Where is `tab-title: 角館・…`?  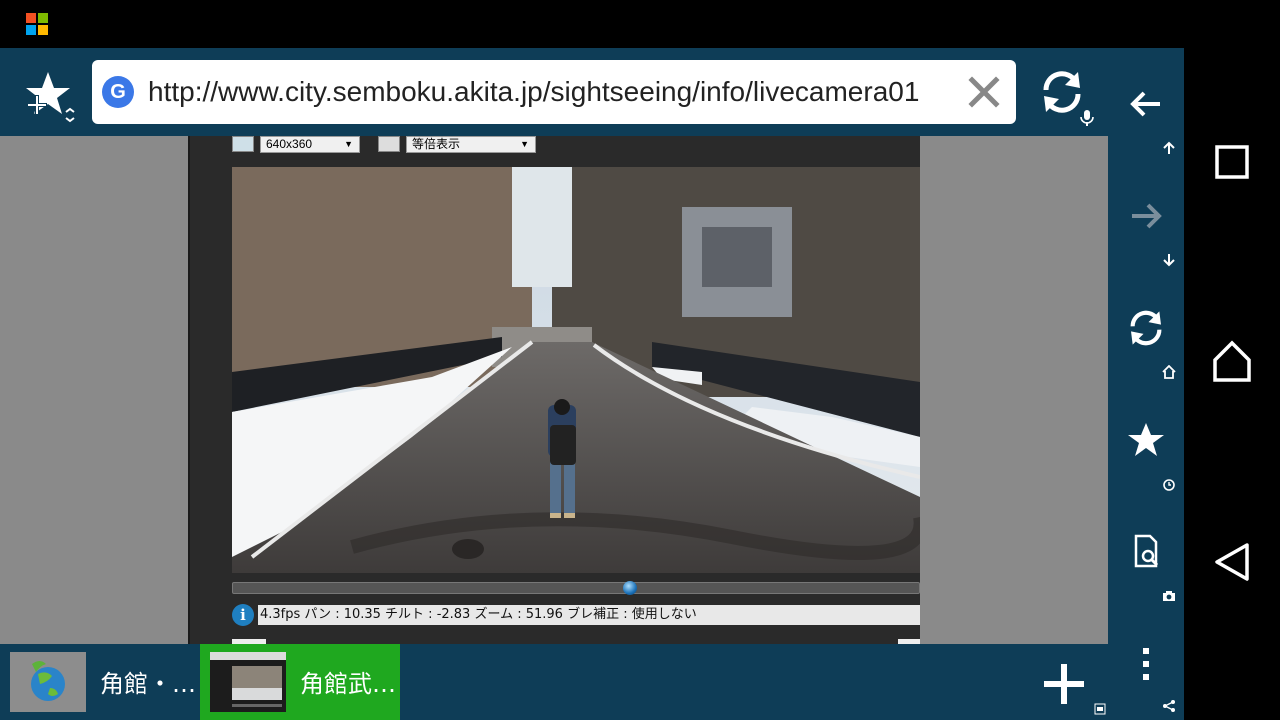
tab-title: 角館・… is located at coordinates (148, 684).